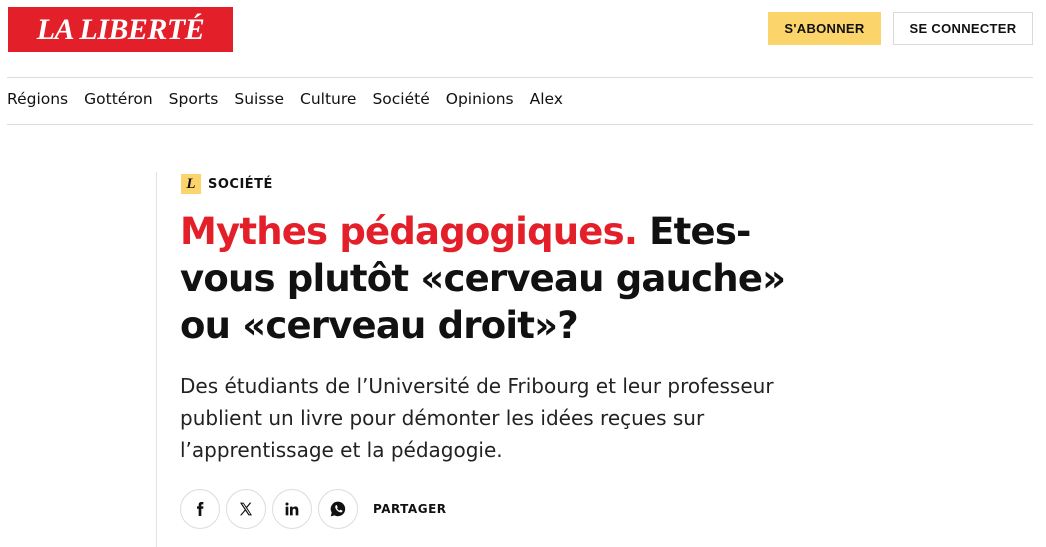  I want to click on header-divider, so click(520, 77).